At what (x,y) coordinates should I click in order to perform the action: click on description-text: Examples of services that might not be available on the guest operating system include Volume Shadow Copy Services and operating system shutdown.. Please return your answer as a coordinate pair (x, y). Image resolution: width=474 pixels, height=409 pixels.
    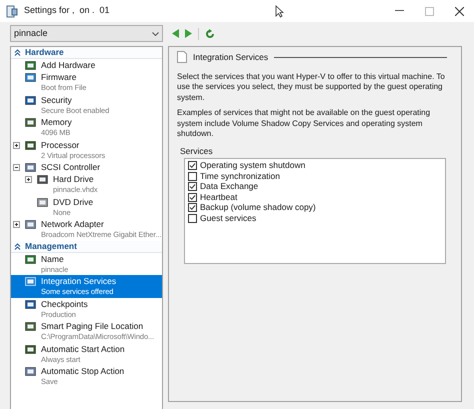
    Looking at the image, I should click on (304, 124).